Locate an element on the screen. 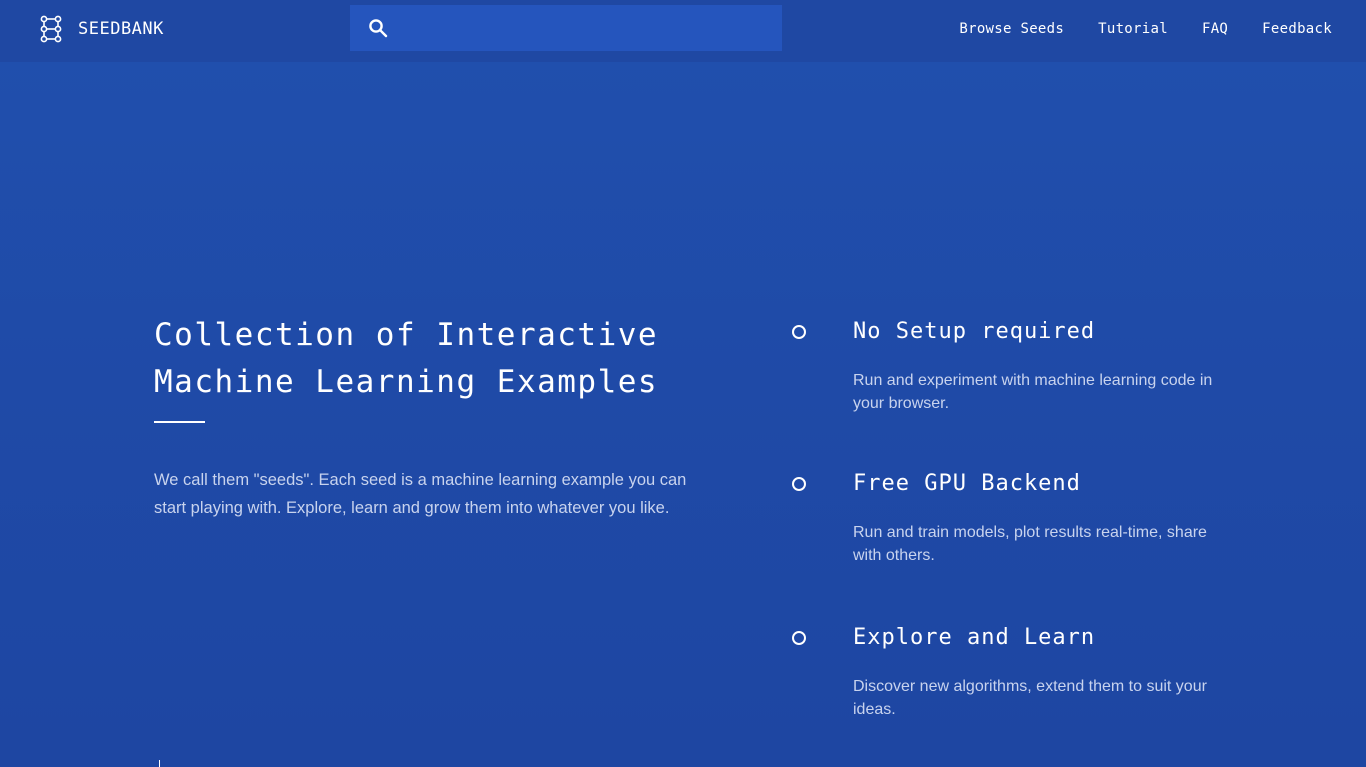 The image size is (1366, 767). scroll-indicator is located at coordinates (159, 763).